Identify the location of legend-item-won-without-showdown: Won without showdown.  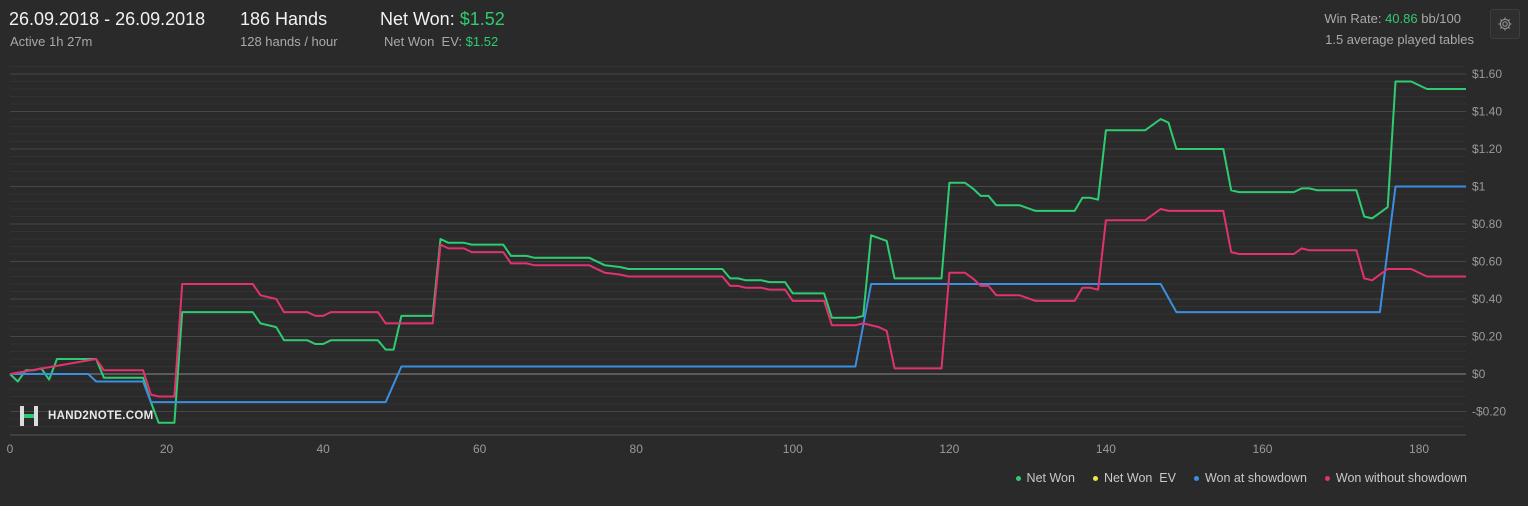
(1395, 478).